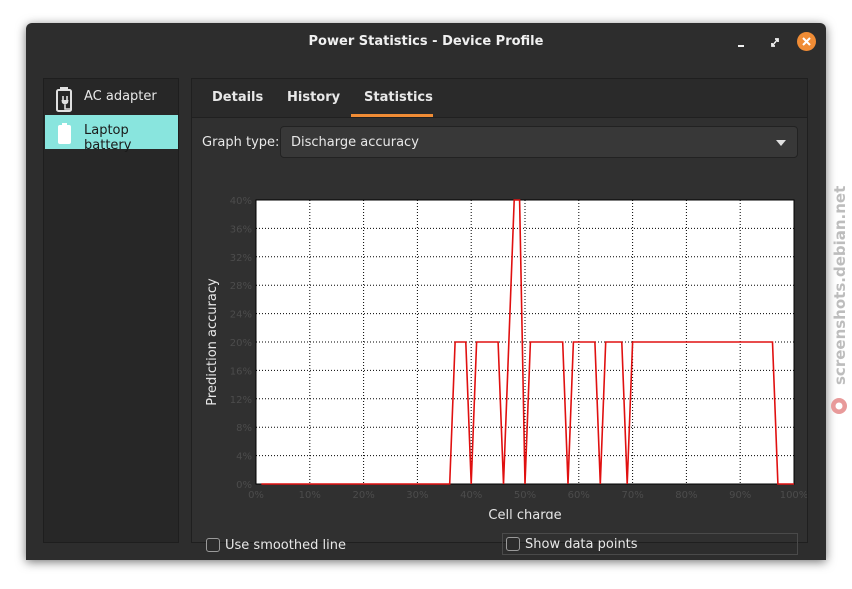 The image size is (852, 589). Describe the element at coordinates (111, 310) in the screenshot. I see `device-list: AC adapter Laptop battery` at that location.